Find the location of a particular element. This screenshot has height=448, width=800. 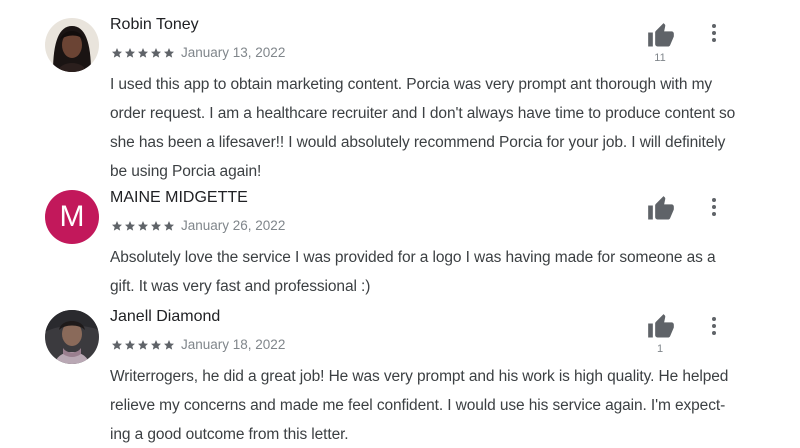

avatar: M is located at coordinates (72, 217).